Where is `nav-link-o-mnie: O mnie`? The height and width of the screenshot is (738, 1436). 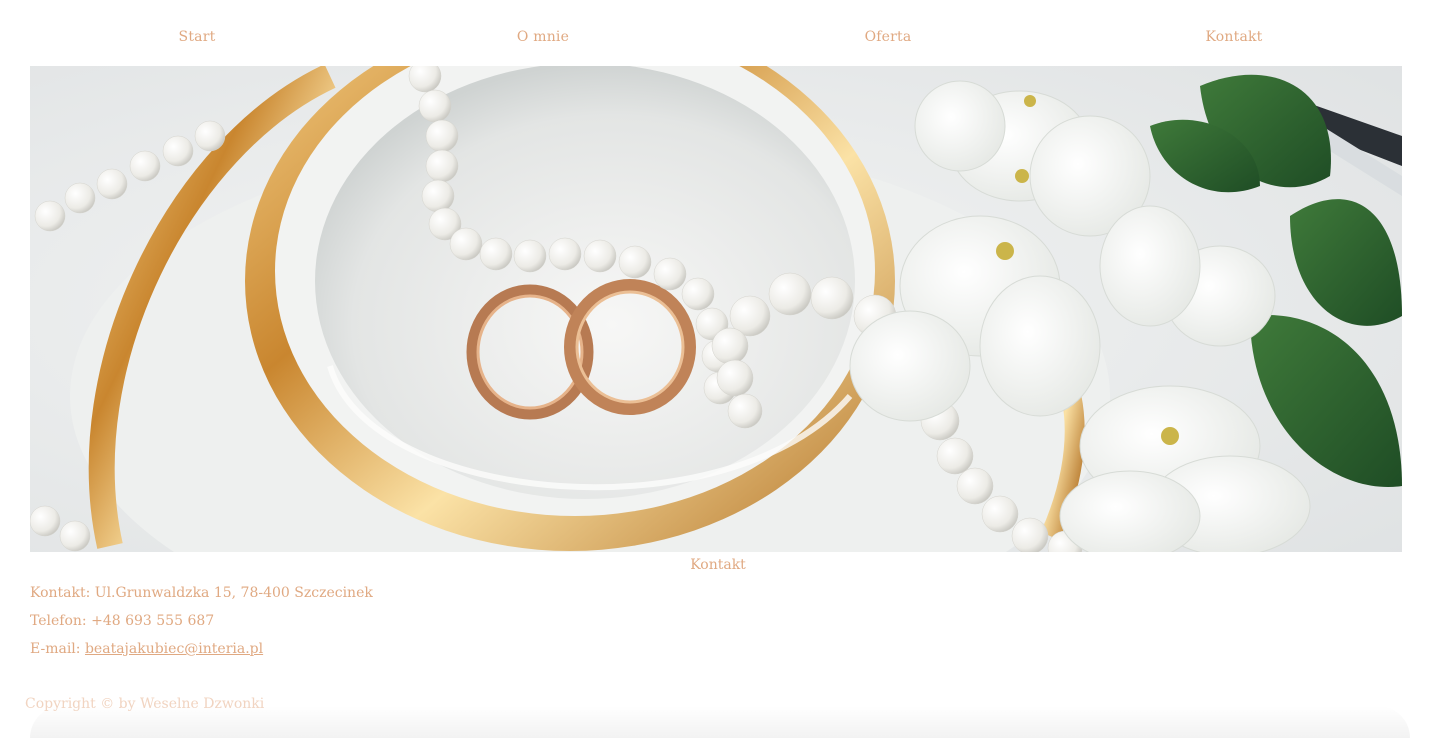
nav-link-o-mnie: O mnie is located at coordinates (543, 37).